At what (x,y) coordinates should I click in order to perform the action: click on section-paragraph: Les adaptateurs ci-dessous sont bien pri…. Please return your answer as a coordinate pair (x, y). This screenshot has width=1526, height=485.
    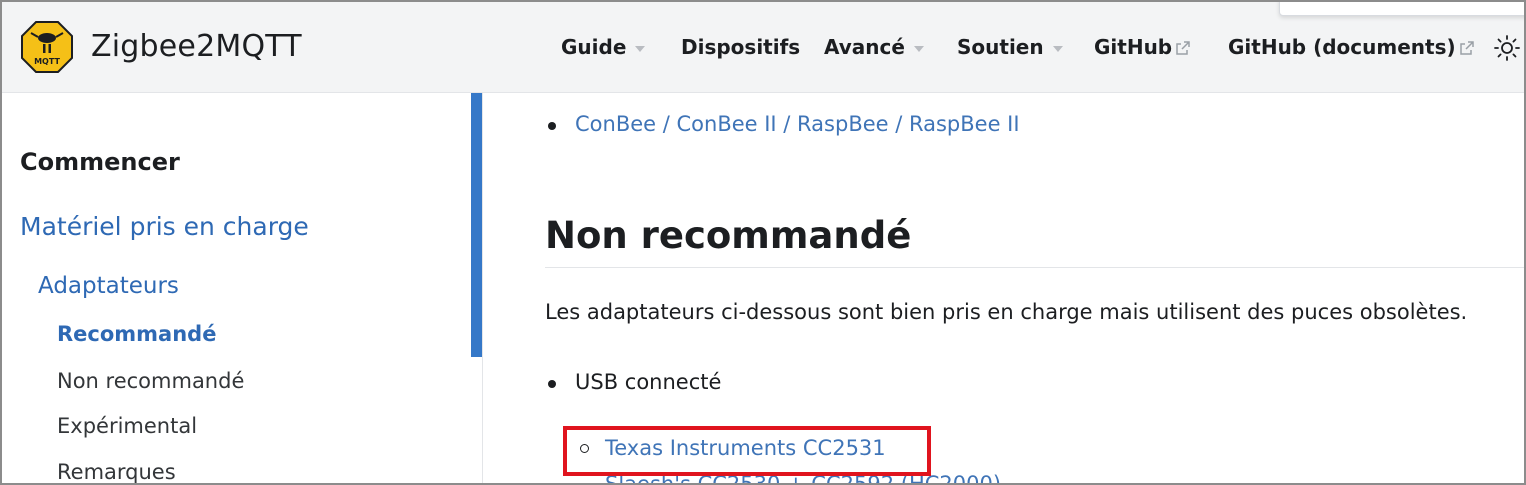
    Looking at the image, I should click on (1006, 312).